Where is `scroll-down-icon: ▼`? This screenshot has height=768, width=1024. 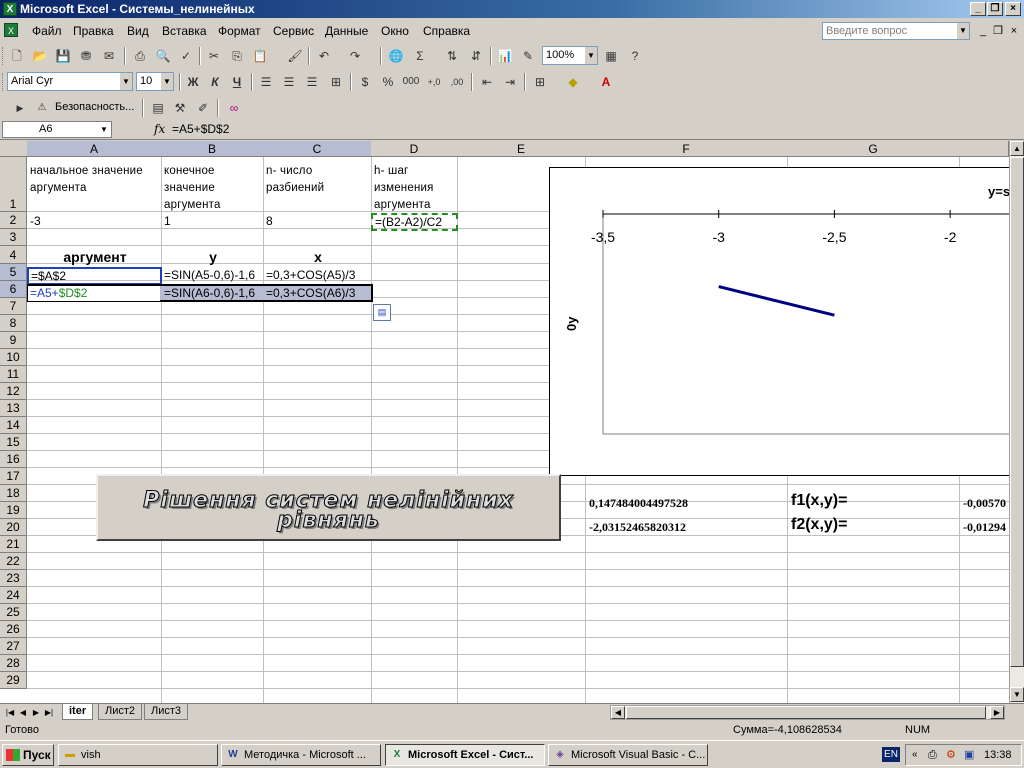 scroll-down-icon: ▼ is located at coordinates (1017, 694).